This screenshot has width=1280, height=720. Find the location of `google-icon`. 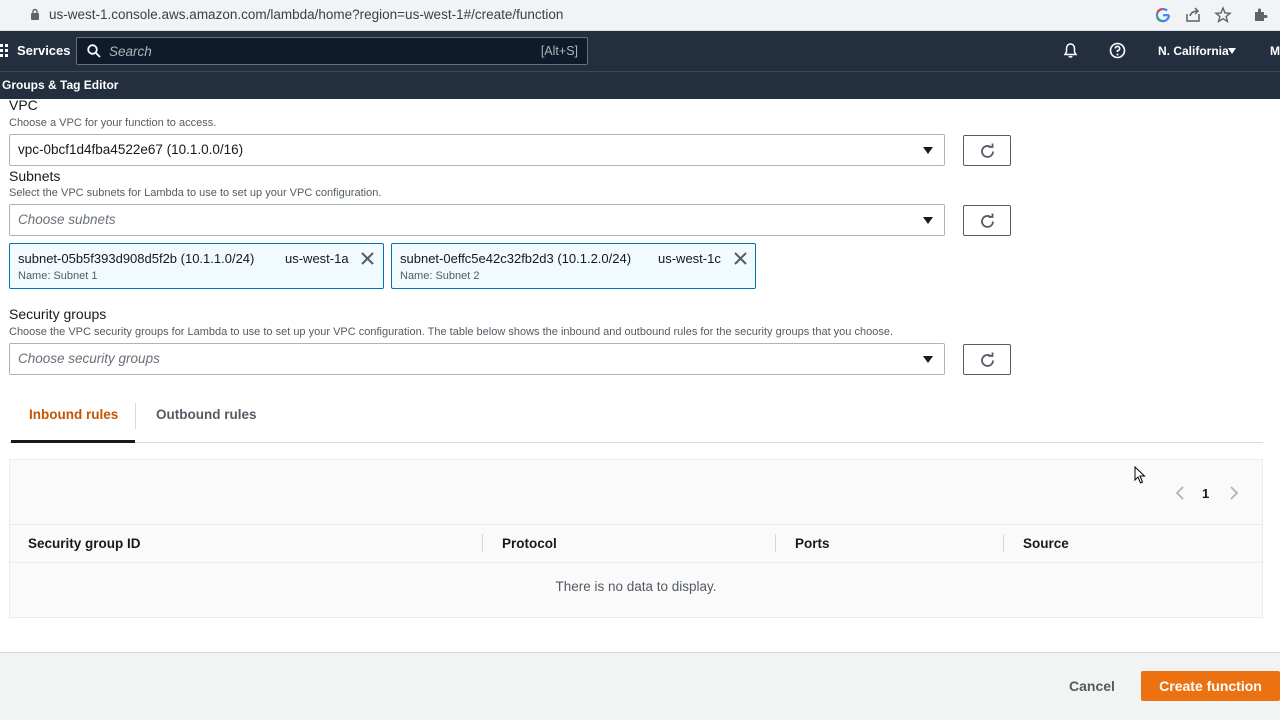

google-icon is located at coordinates (1163, 15).